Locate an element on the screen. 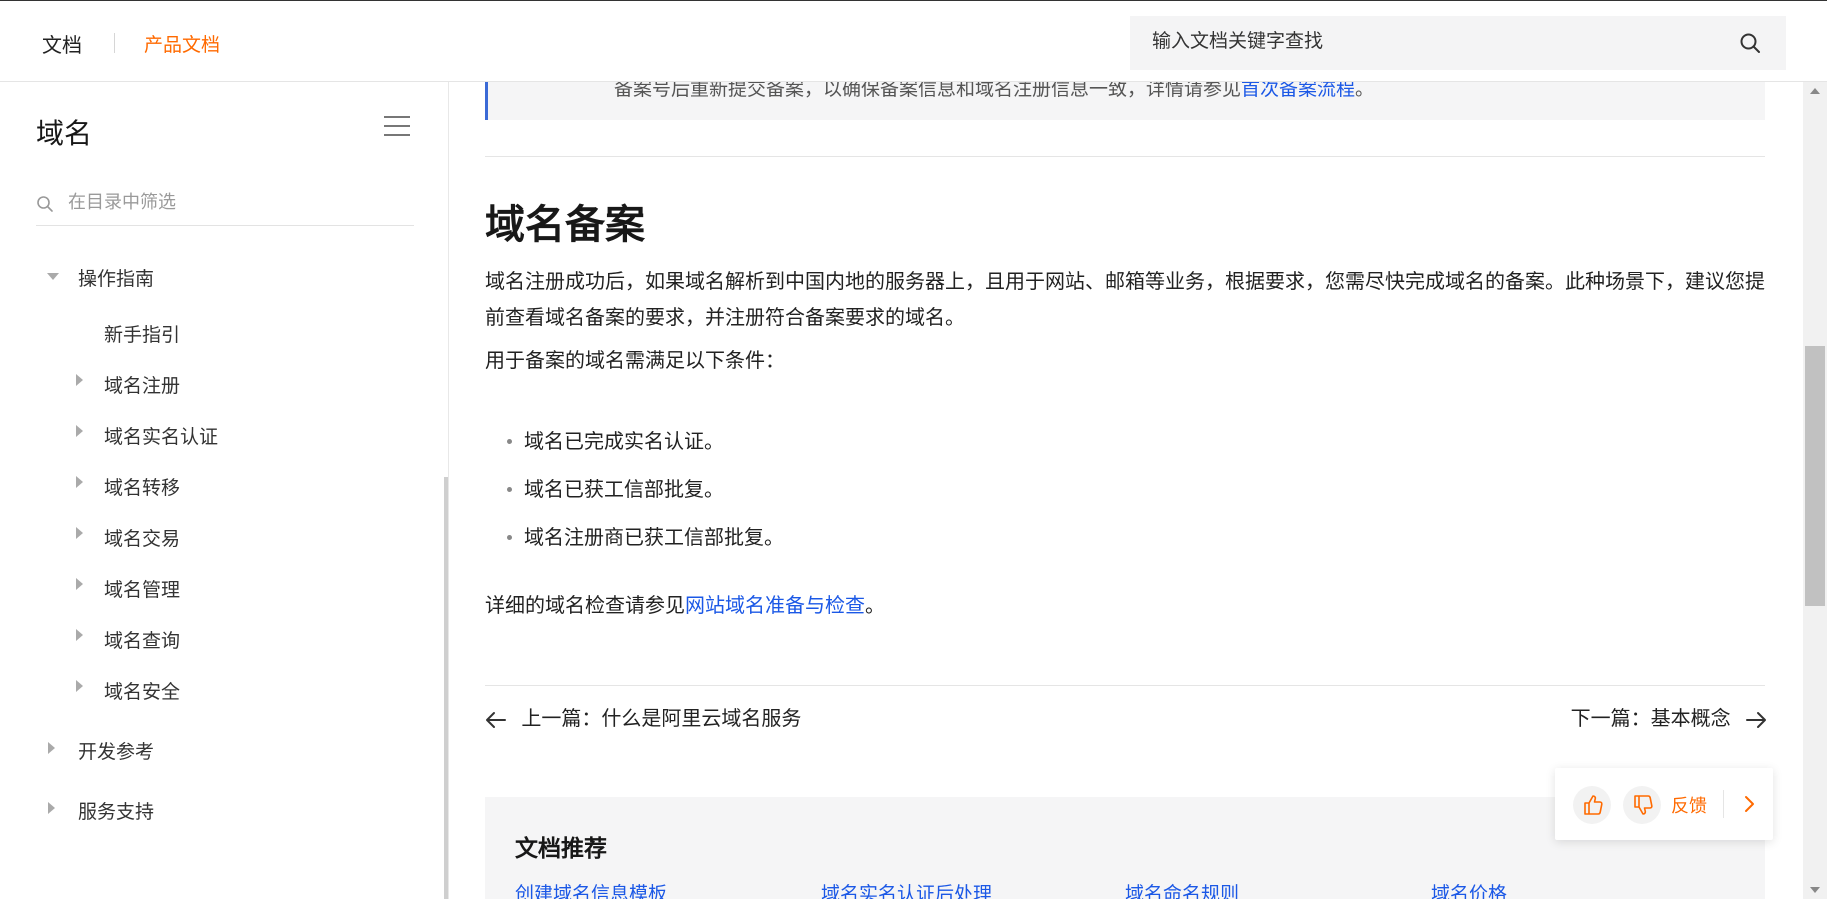 Image resolution: width=1827 pixels, height=899 pixels. sidebar-item-dev-reference: 开发参考 is located at coordinates (116, 750).